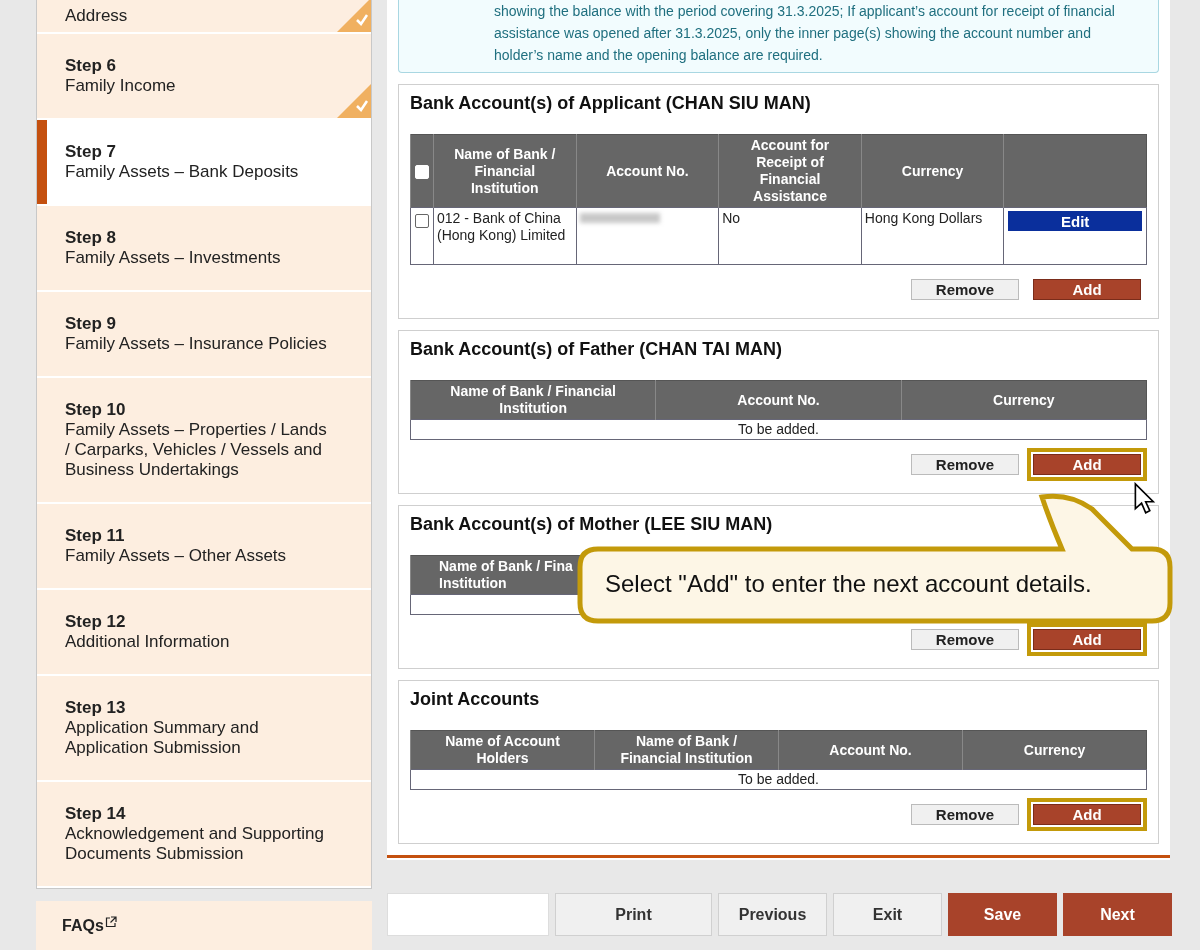 This screenshot has height=950, width=1200. Describe the element at coordinates (91, 238) in the screenshot. I see `step-number: Step 8` at that location.